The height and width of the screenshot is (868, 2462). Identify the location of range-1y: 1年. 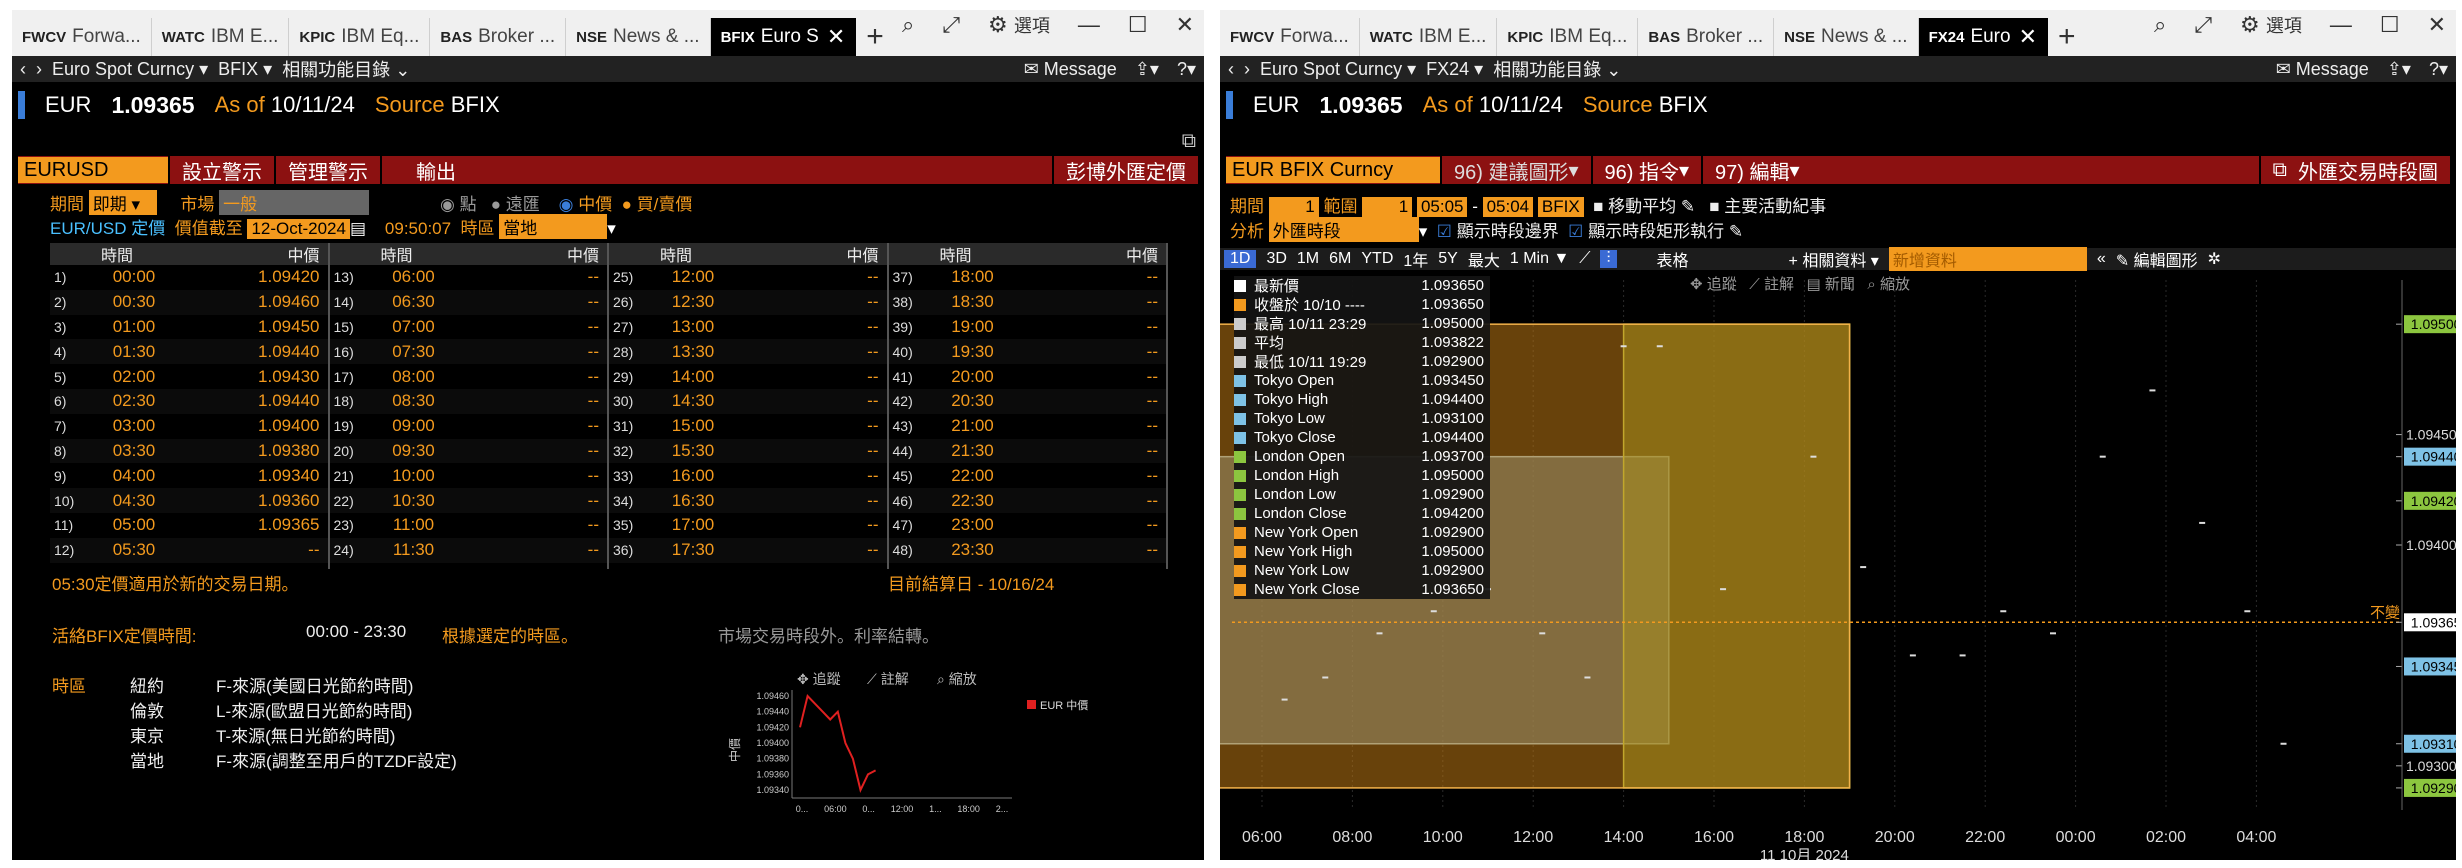
(1415, 259).